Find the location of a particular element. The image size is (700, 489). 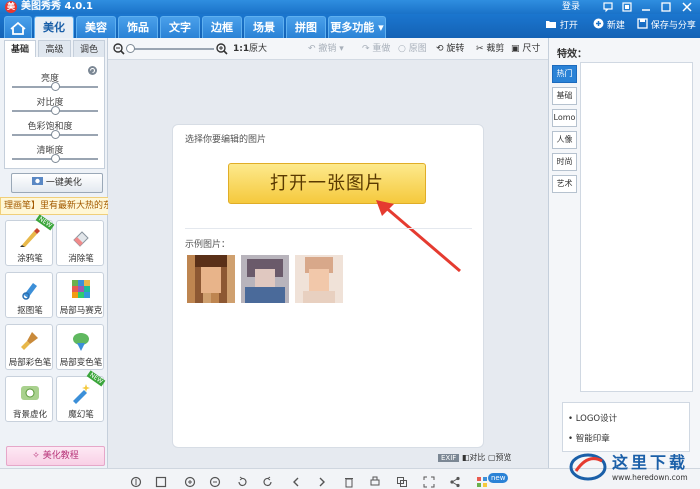

login-link: 登录 is located at coordinates (571, 7).